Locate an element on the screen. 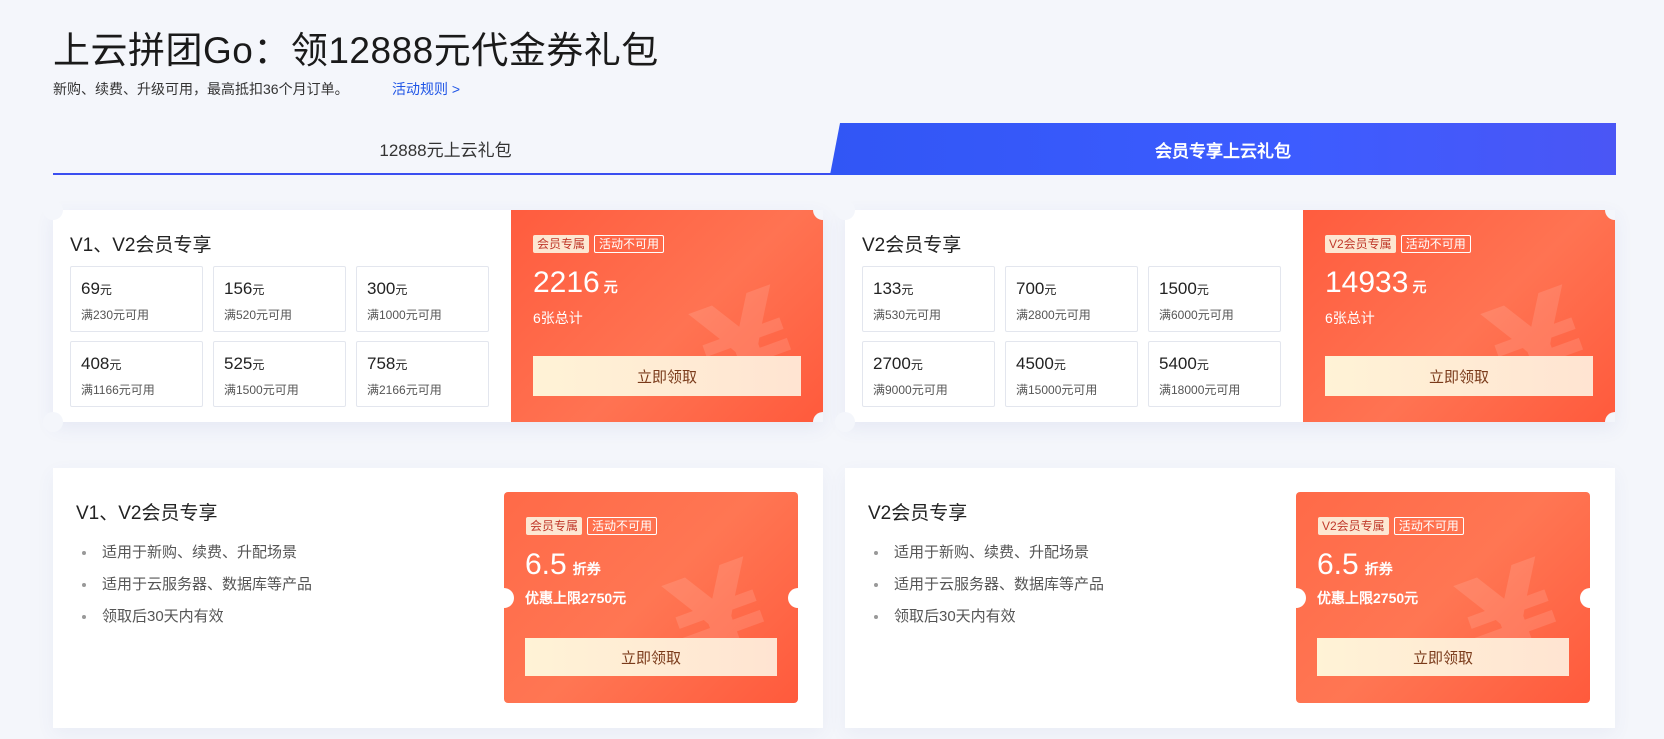 The width and height of the screenshot is (1664, 739). discount-title: V1、V2会员专享 is located at coordinates (147, 513).